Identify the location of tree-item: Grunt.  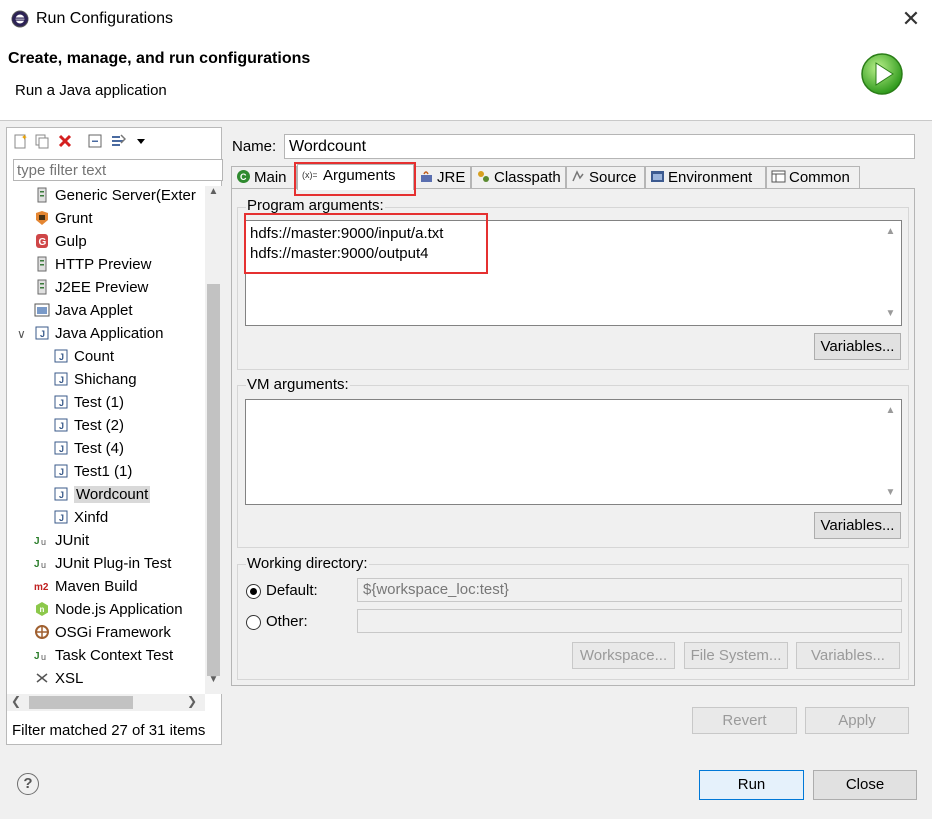
(63, 218).